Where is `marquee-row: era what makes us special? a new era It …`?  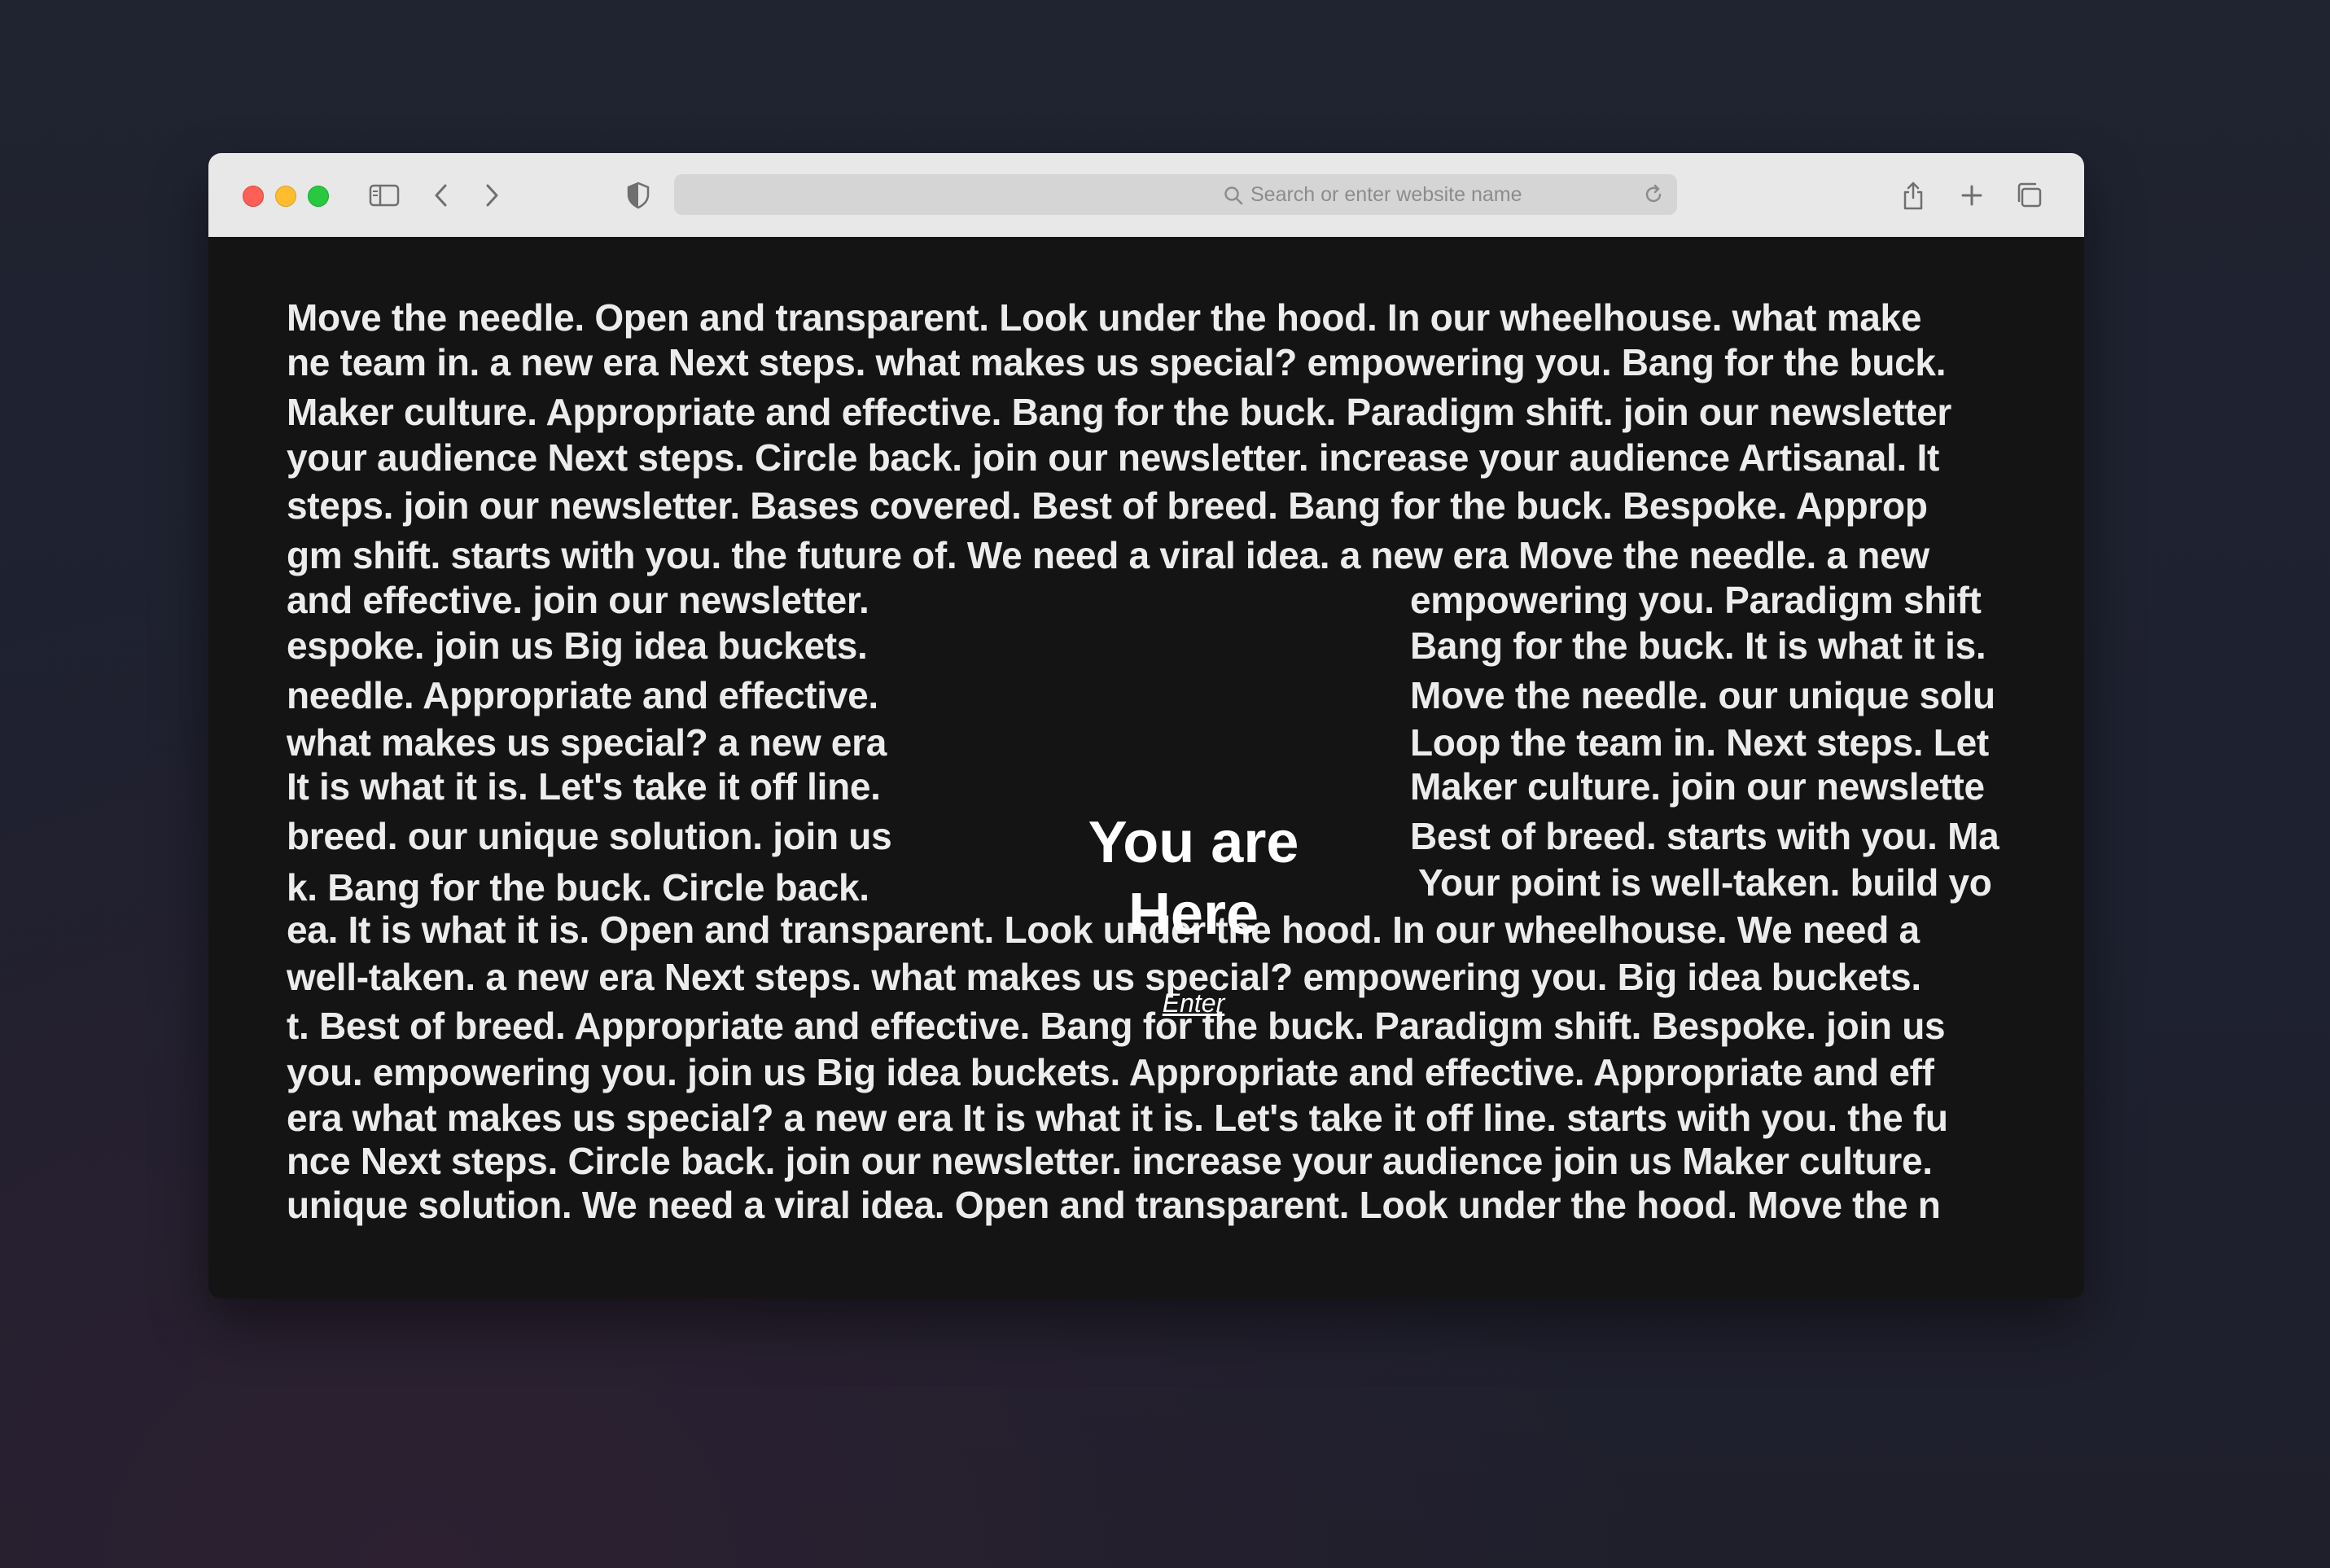
marquee-row: era what makes us special? a new era It … is located at coordinates (1117, 1118).